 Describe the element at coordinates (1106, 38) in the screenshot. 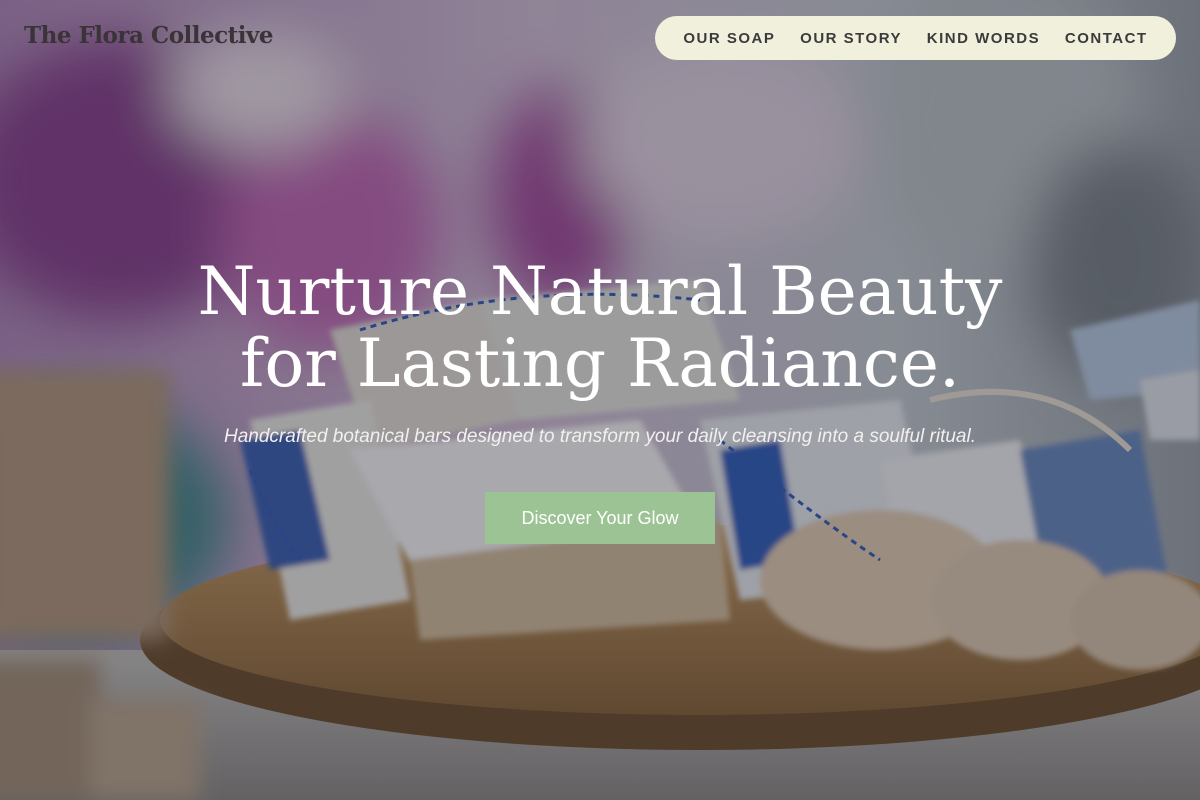

I see `nav-item-contact: CONTACT` at that location.